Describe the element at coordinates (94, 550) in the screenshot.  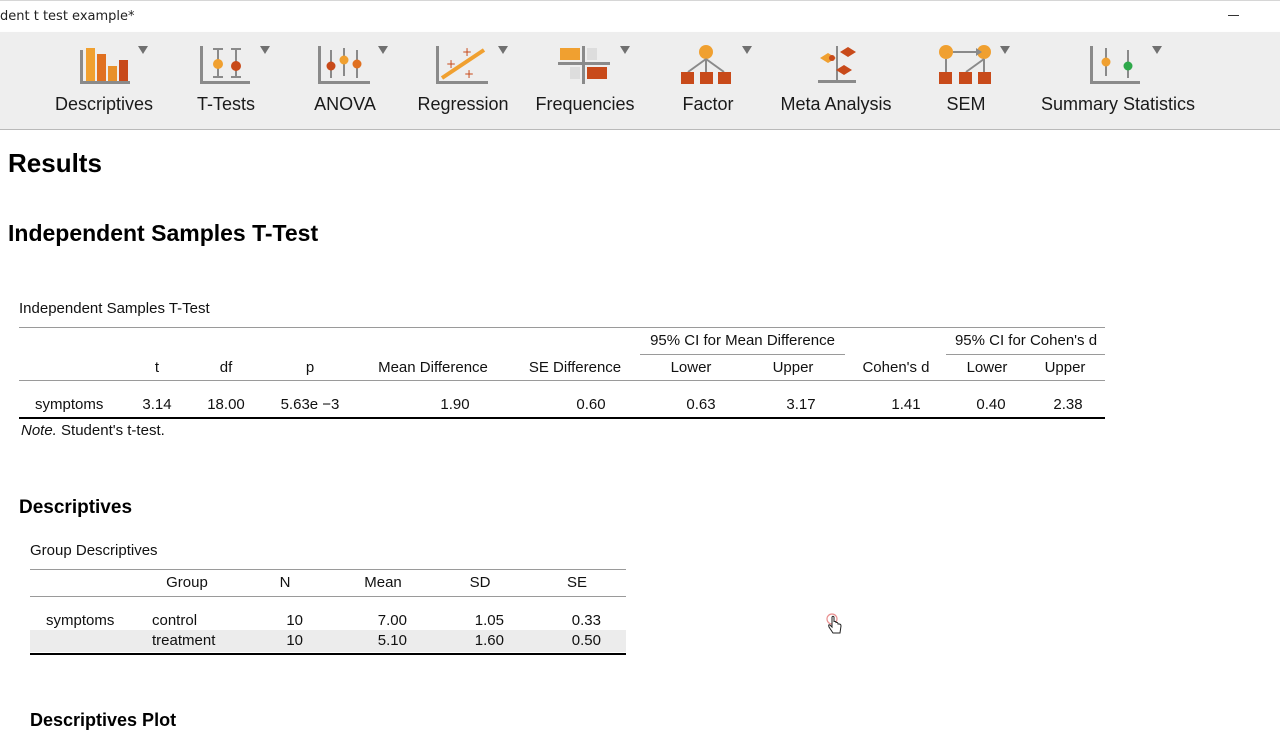
I see `table-caption: Group Descriptives` at that location.